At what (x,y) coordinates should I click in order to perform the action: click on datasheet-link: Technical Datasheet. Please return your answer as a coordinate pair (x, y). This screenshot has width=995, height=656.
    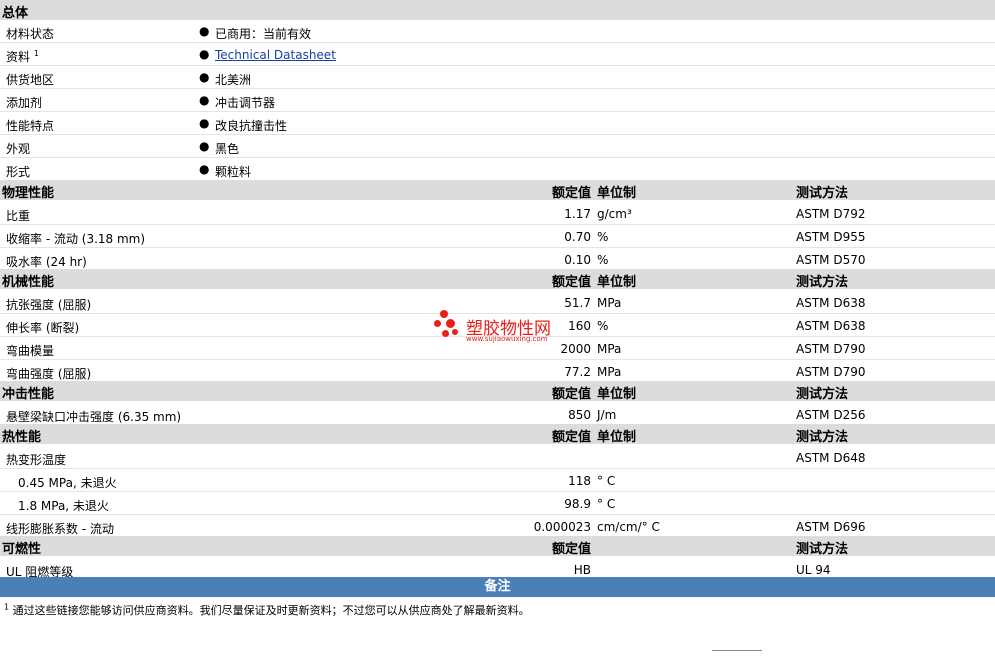
    Looking at the image, I should click on (275, 55).